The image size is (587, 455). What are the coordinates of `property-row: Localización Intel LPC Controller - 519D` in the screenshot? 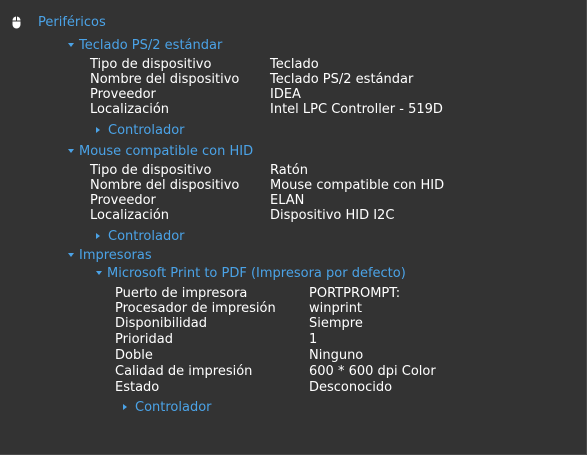 It's located at (330, 109).